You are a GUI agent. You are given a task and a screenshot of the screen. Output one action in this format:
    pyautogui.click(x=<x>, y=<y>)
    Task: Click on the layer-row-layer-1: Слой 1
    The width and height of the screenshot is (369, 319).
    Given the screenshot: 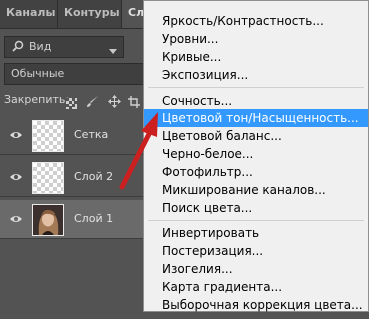 What is the action you would take?
    pyautogui.click(x=80, y=219)
    